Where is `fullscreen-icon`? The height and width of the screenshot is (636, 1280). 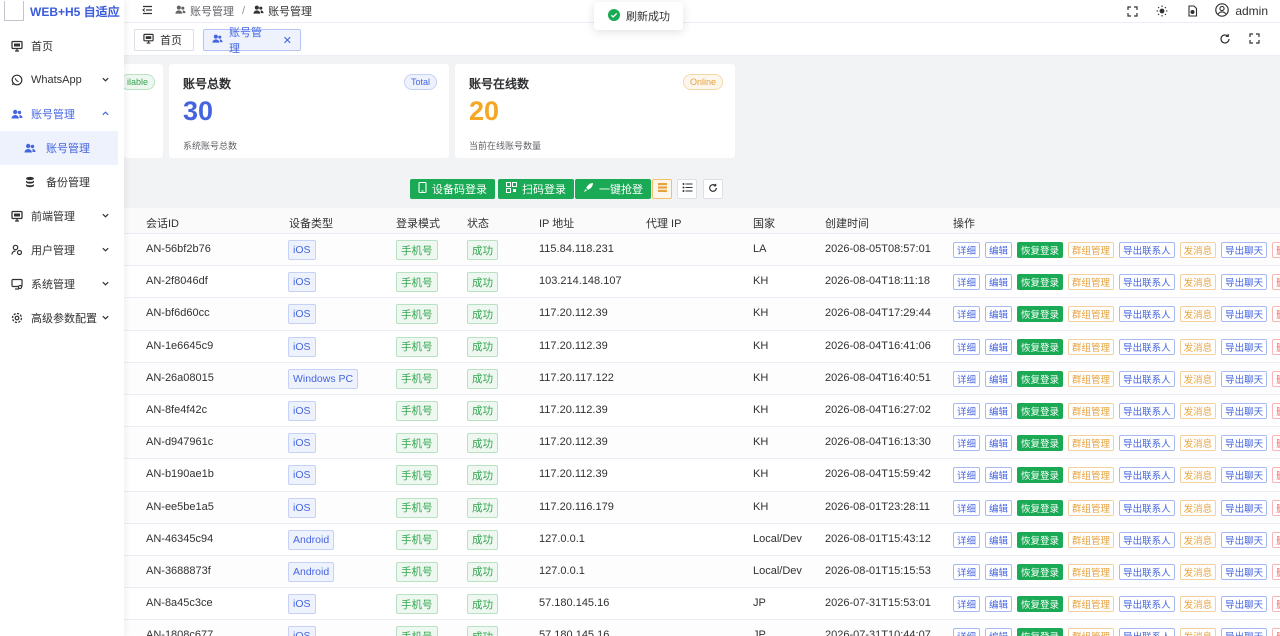 fullscreen-icon is located at coordinates (1132, 11).